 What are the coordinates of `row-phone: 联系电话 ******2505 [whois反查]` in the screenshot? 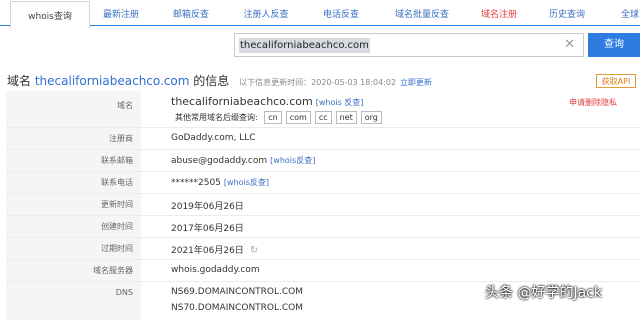 It's located at (323, 183).